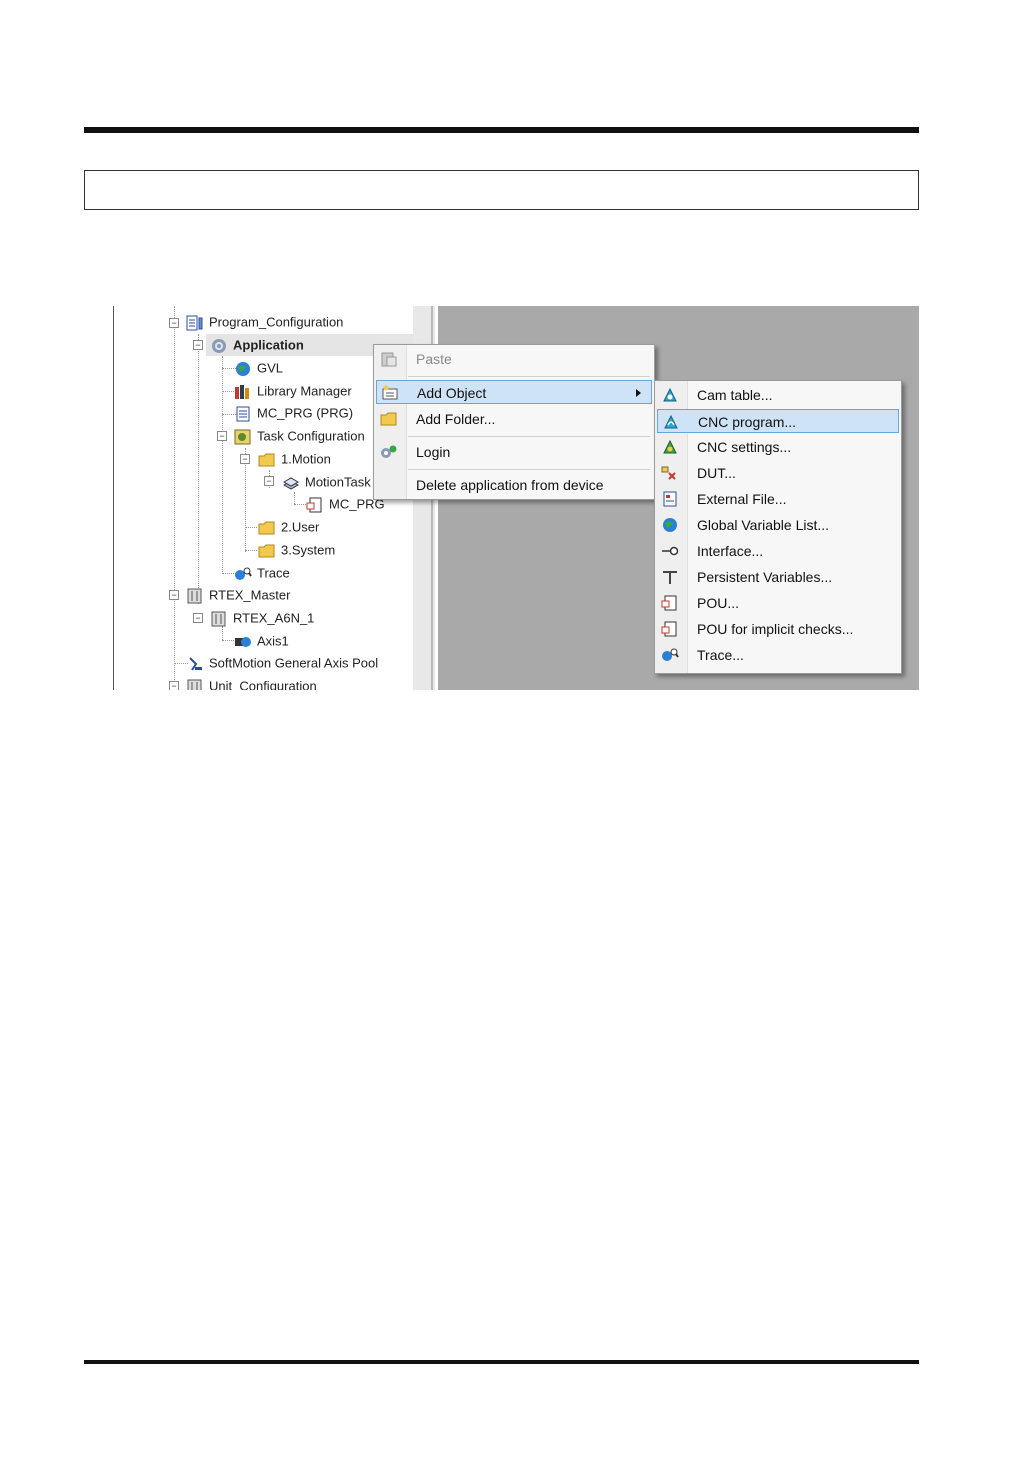  I want to click on menu-item-login: Login, so click(514, 452).